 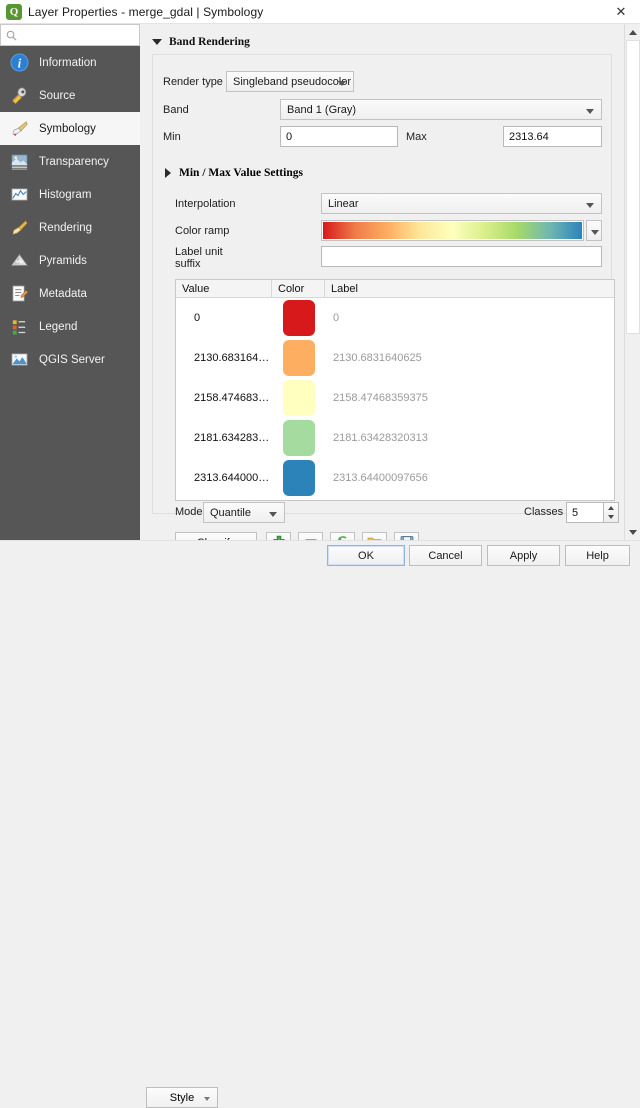 What do you see at coordinates (611, 512) in the screenshot?
I see `classes-stepper` at bounding box center [611, 512].